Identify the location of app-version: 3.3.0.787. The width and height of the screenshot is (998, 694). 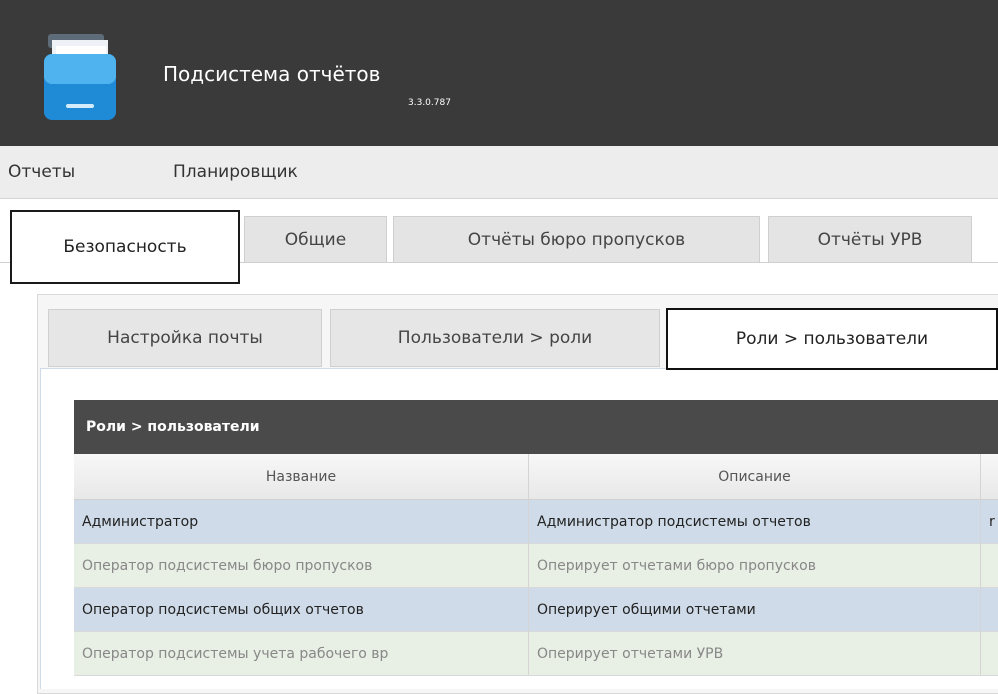
(429, 103).